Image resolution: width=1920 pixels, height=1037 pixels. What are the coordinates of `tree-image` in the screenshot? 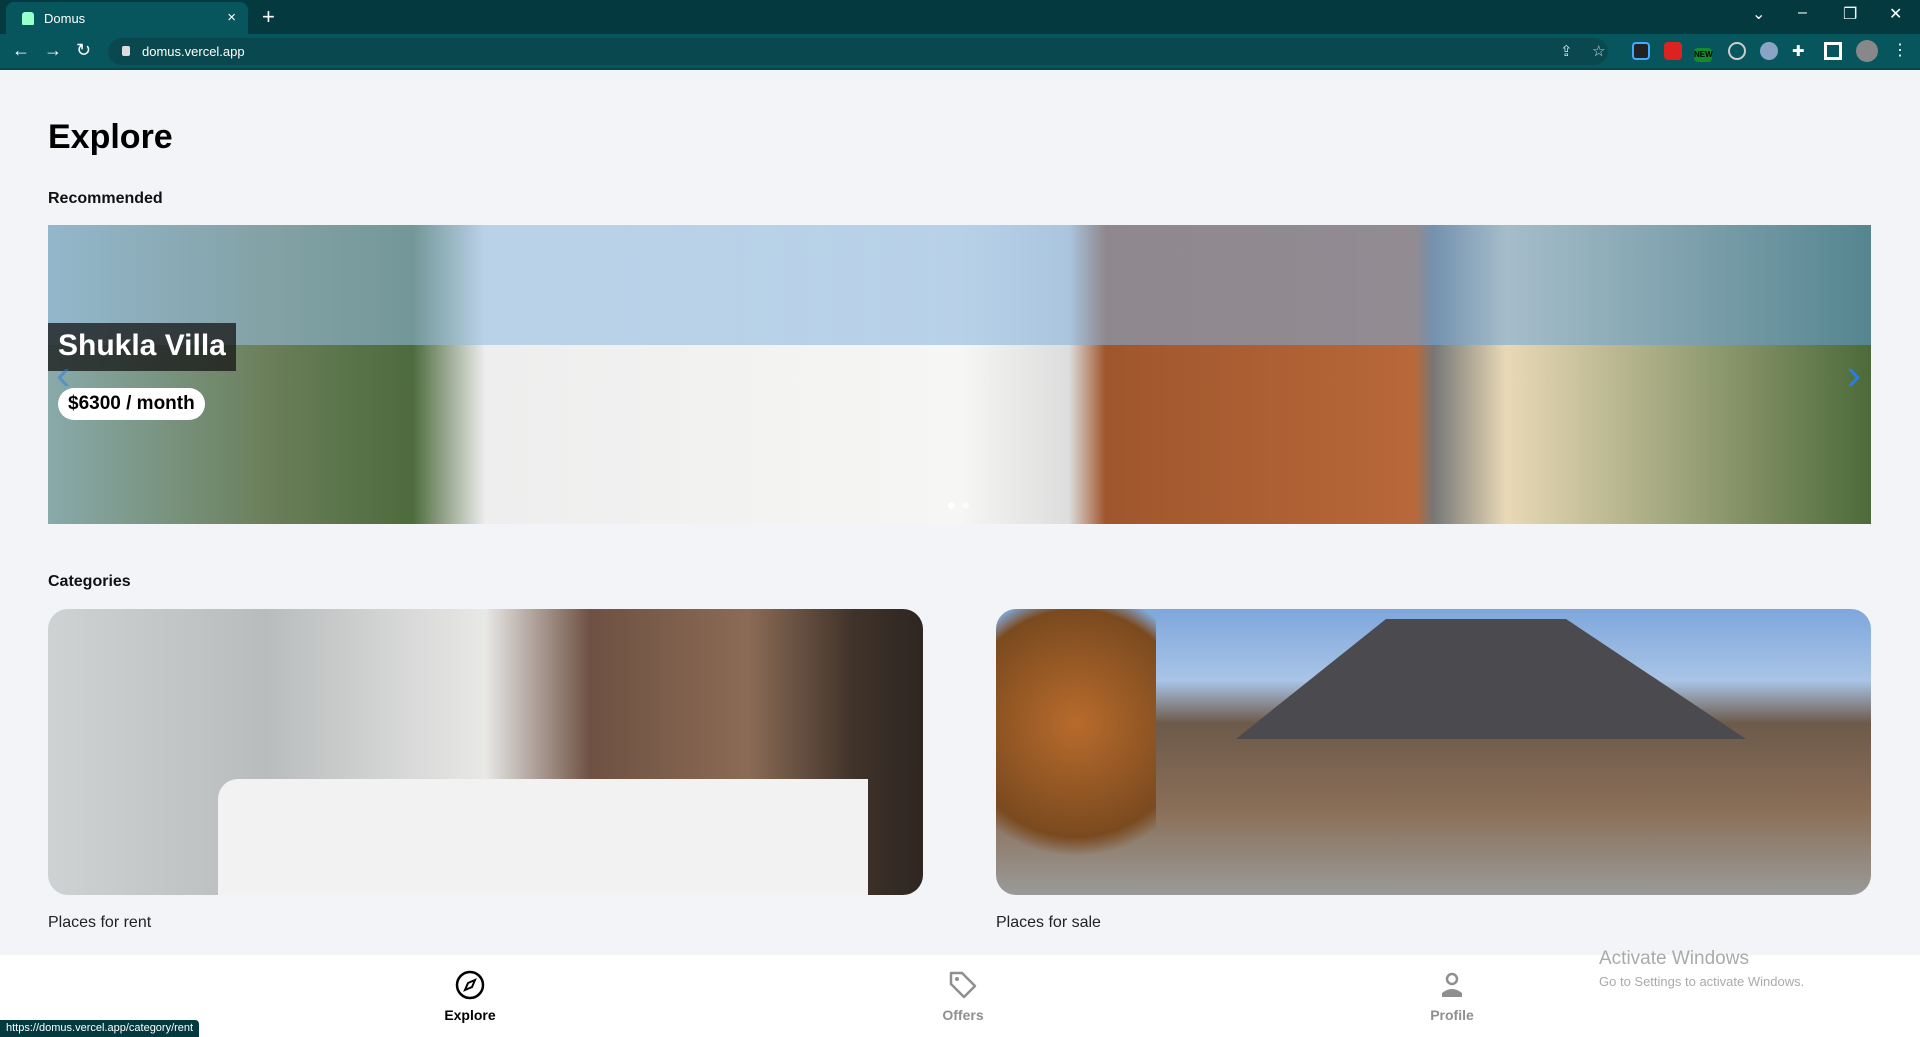 It's located at (1076, 752).